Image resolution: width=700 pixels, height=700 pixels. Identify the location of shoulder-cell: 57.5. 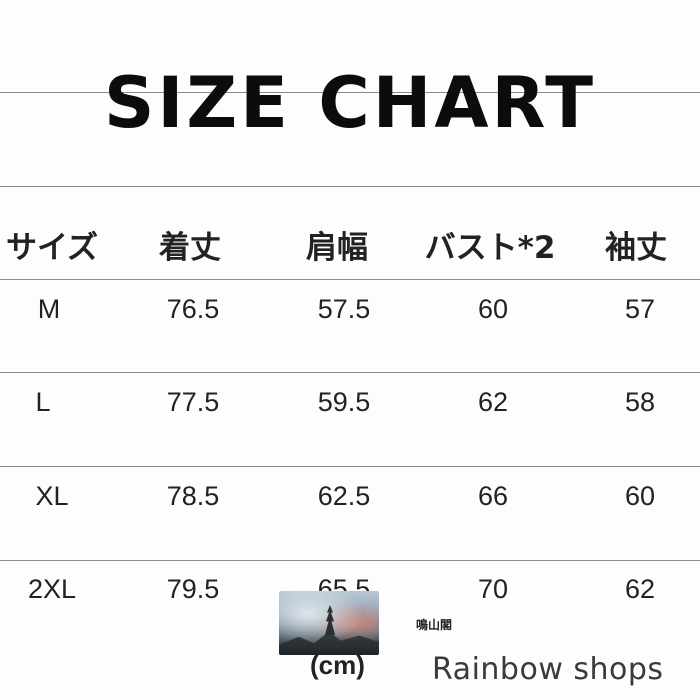
(344, 309).